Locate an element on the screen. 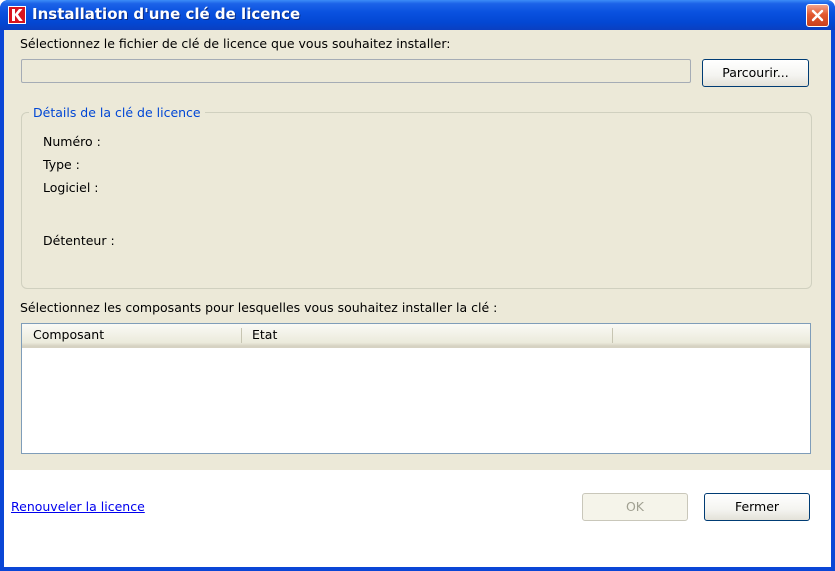 This screenshot has height=571, width=835. column-header-status: Etat is located at coordinates (426, 335).